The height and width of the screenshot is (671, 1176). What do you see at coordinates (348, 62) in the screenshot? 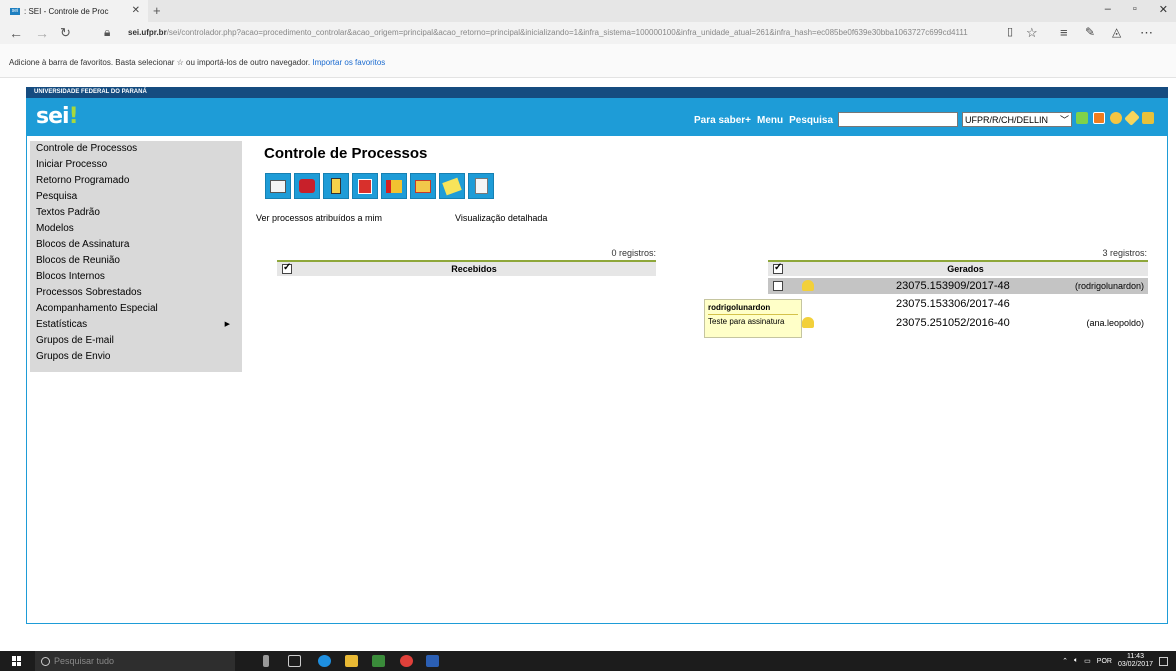
I see `import-favorites-link: Importar os favoritos` at bounding box center [348, 62].